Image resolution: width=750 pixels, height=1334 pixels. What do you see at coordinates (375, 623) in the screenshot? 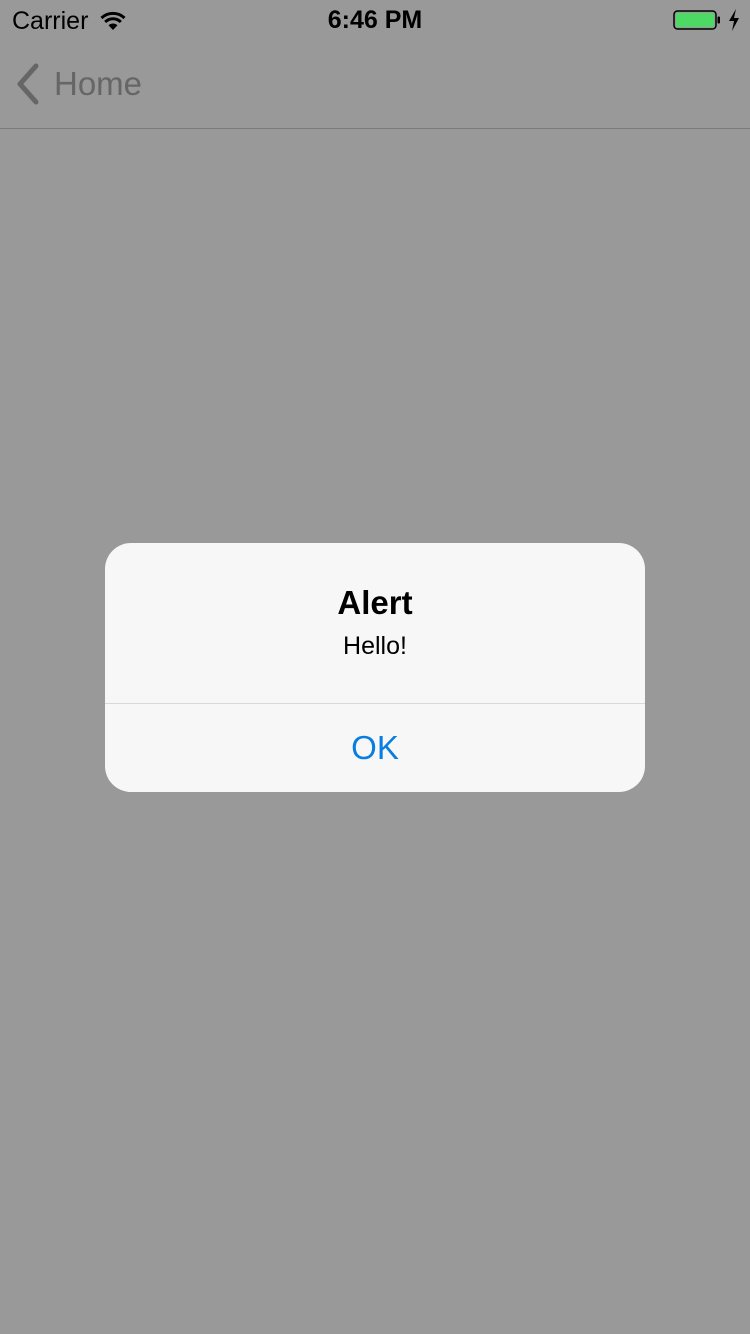
I see `alert-content: Alert Hello!` at bounding box center [375, 623].